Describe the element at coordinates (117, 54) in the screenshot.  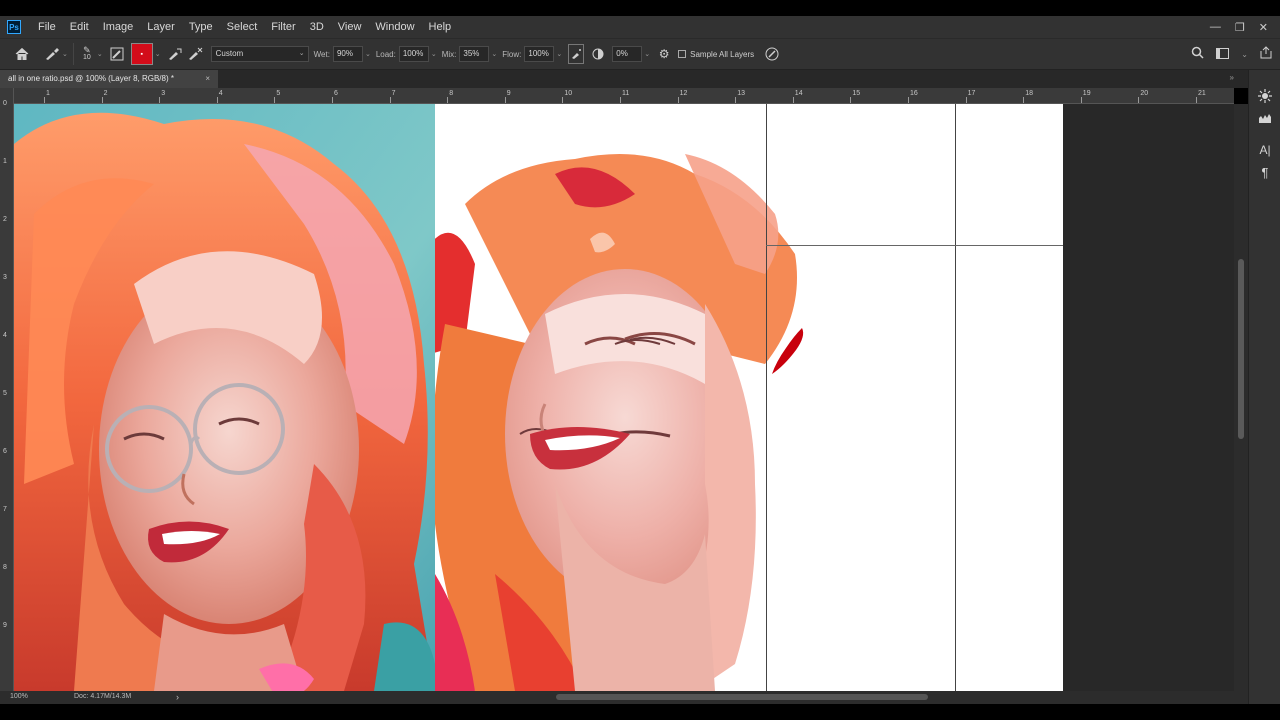
I see `brush-settings-panel-icon` at that location.